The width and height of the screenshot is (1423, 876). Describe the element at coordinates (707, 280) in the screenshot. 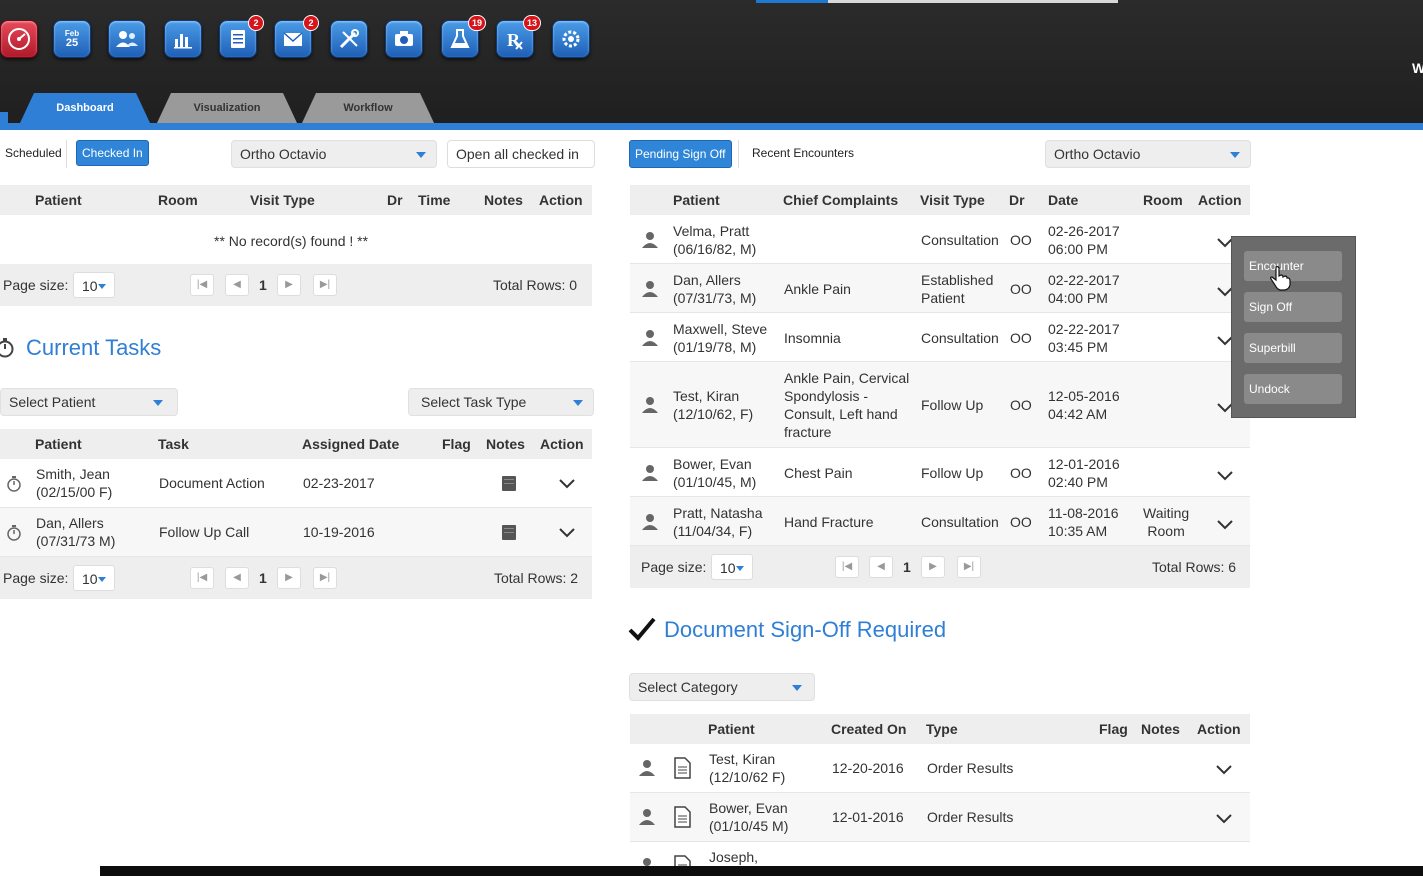

I see `patient-name: Dan, Allers` at that location.